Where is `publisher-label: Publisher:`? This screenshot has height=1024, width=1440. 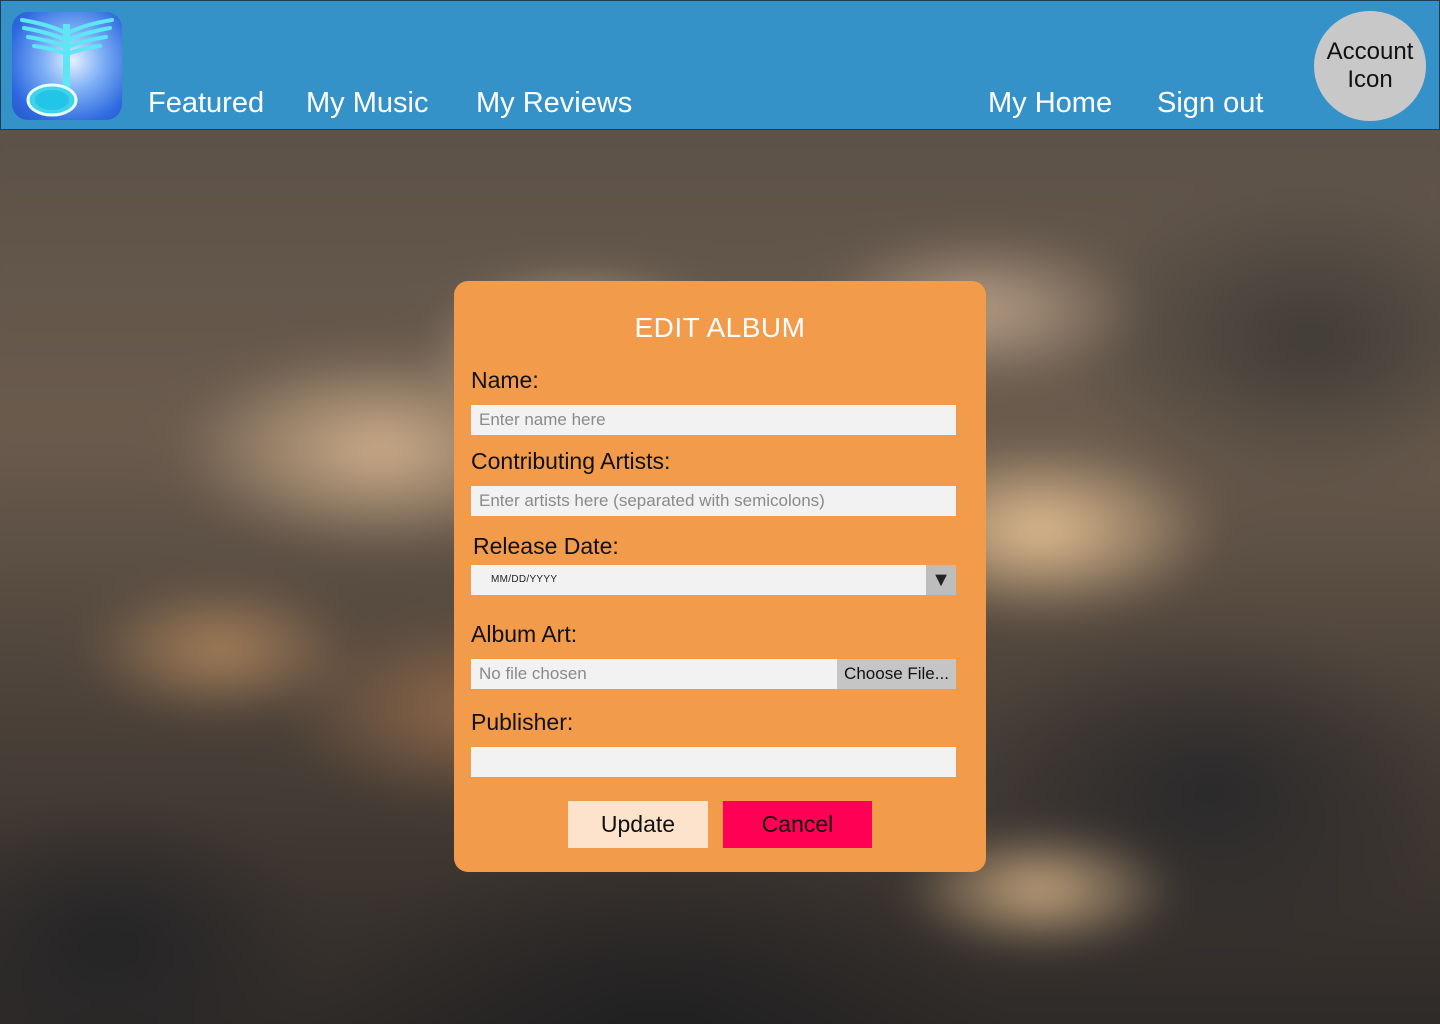 publisher-label: Publisher: is located at coordinates (522, 722).